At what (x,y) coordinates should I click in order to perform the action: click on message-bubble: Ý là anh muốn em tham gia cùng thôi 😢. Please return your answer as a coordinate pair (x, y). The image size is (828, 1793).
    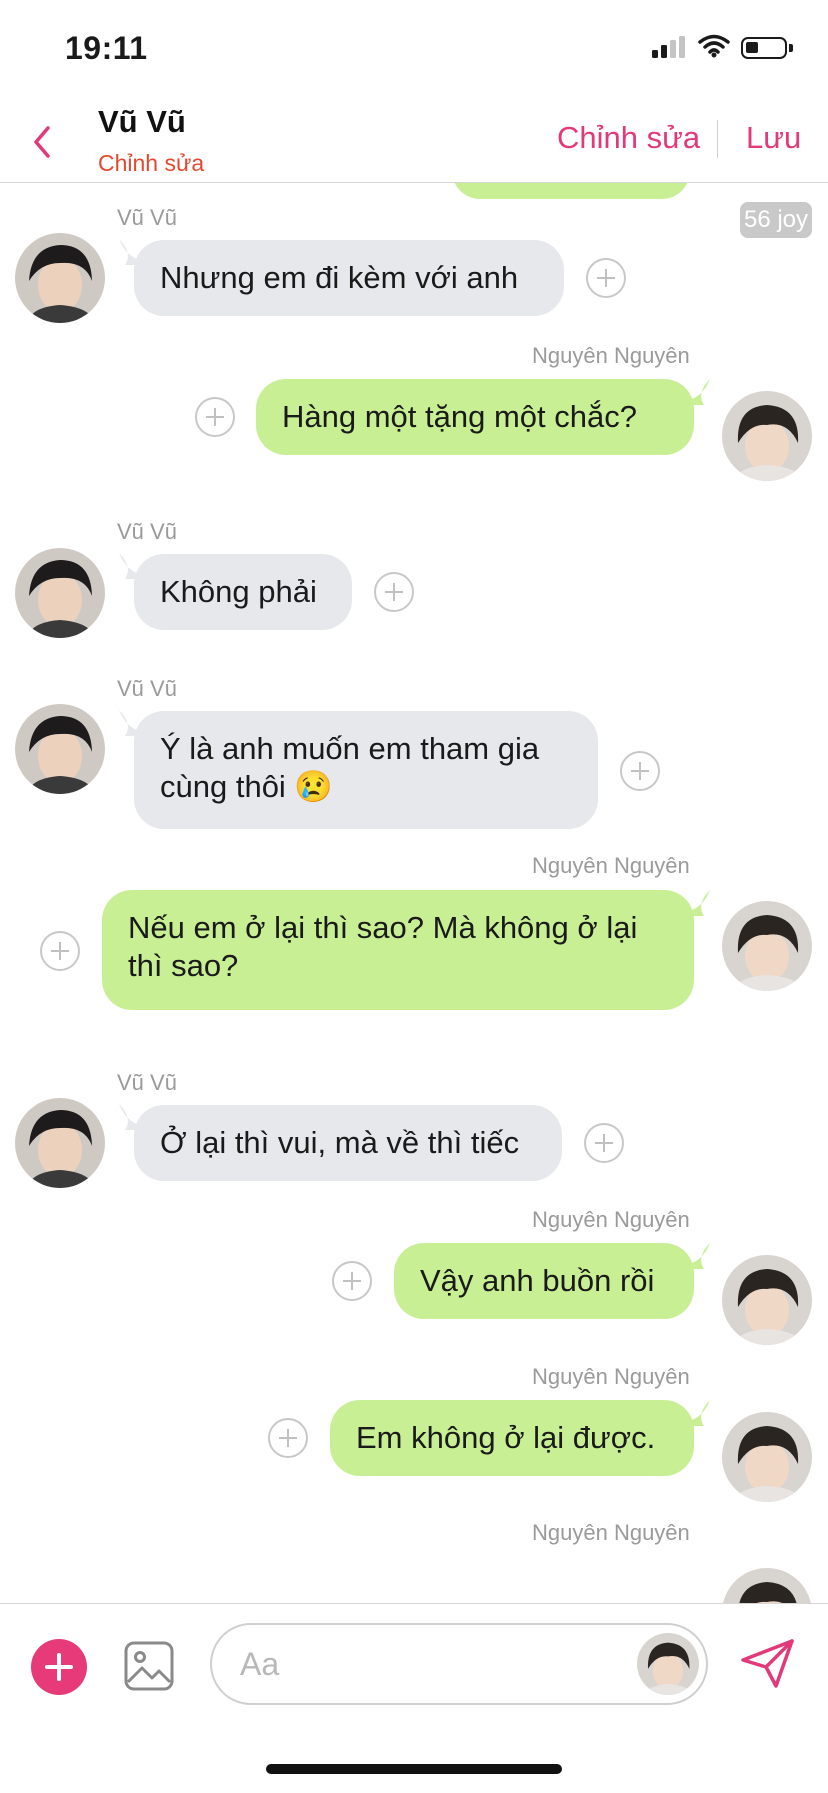
    Looking at the image, I should click on (366, 770).